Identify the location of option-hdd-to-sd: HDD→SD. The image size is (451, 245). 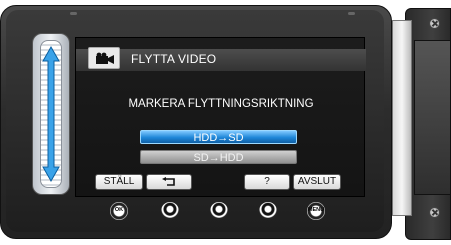
(218, 137).